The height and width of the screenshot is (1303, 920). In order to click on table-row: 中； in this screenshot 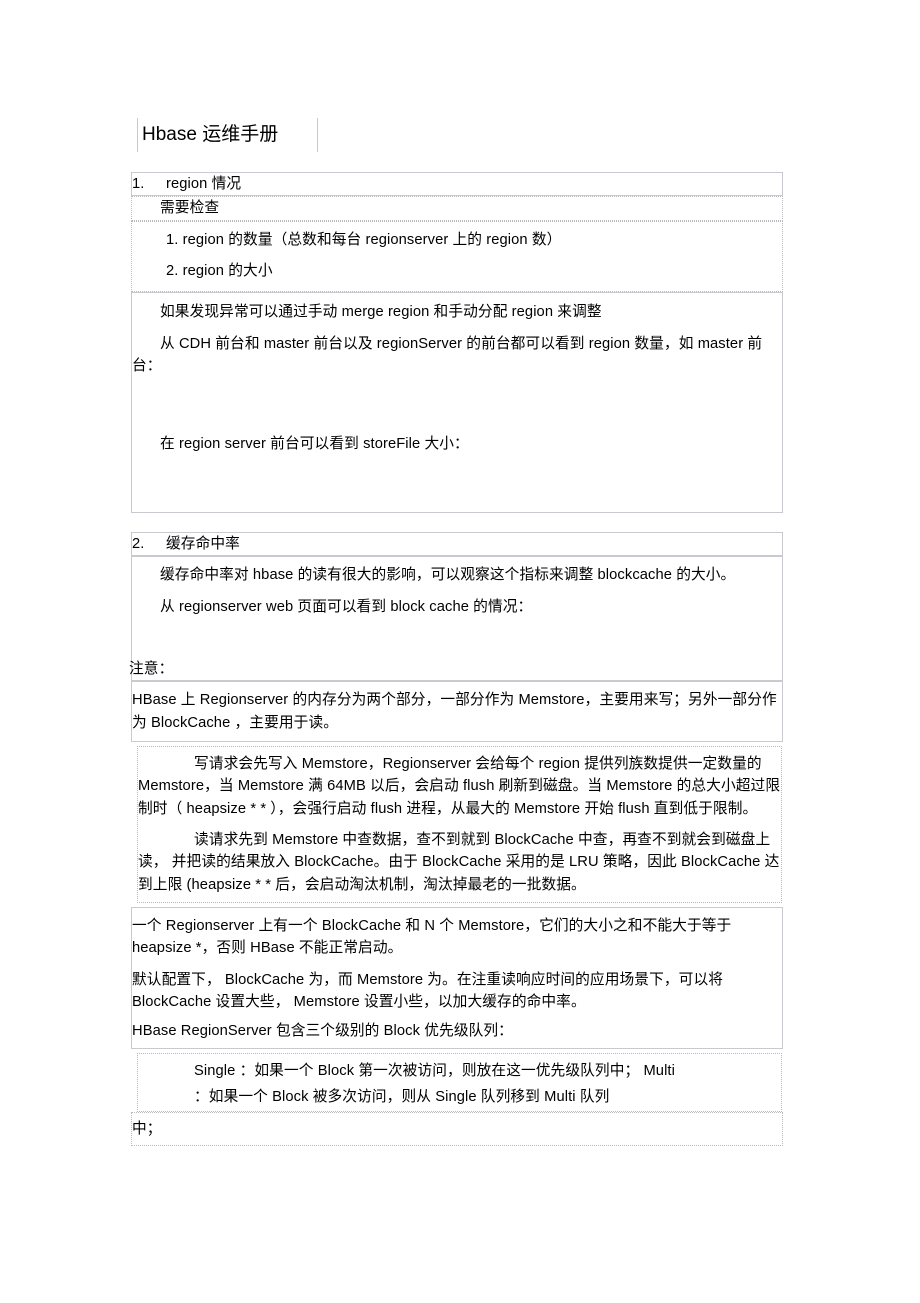, I will do `click(457, 1128)`.